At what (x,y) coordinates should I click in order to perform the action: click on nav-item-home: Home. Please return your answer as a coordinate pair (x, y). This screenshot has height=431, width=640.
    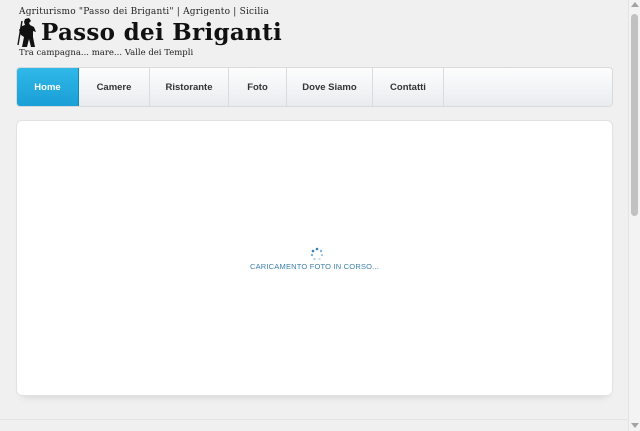
    Looking at the image, I should click on (48, 87).